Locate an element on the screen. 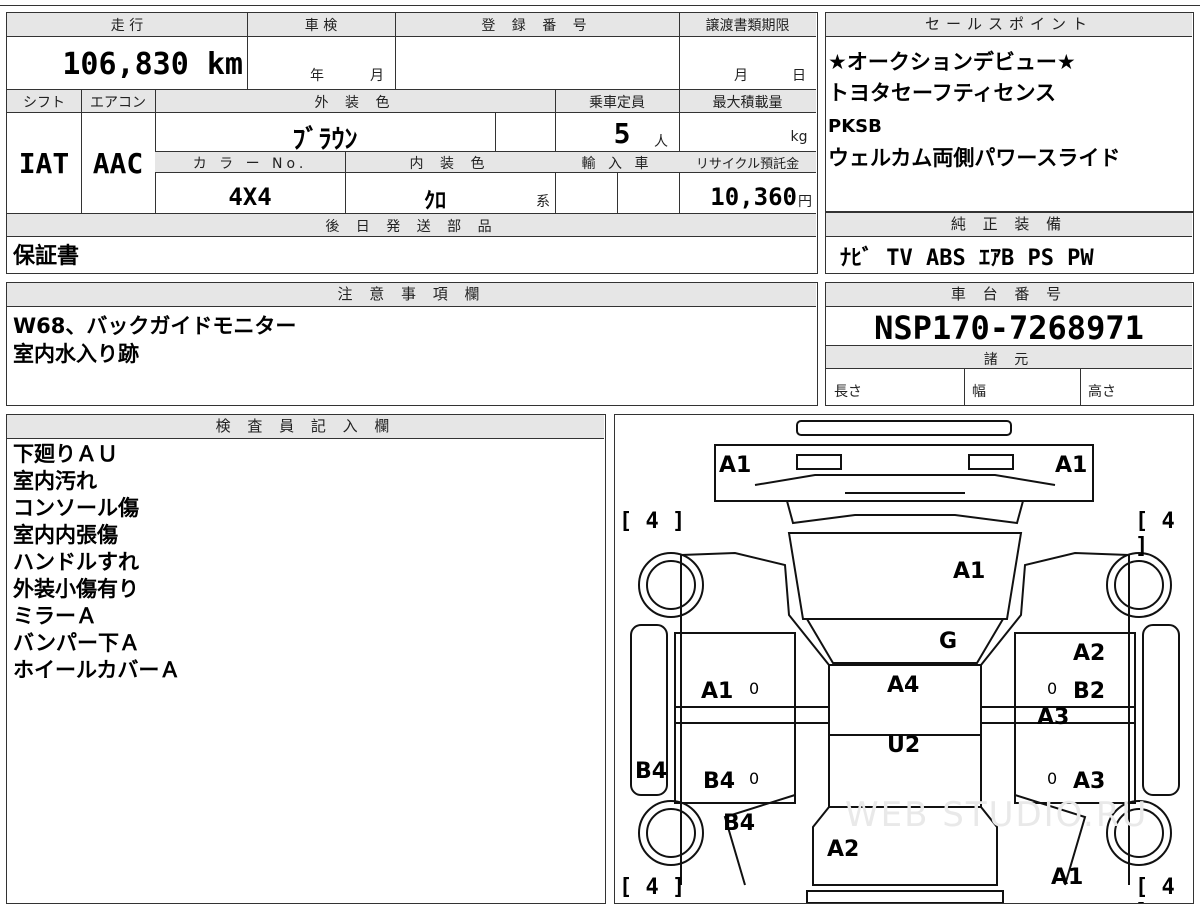  inspector-line-4: 室内内張傷 is located at coordinates (65, 535).